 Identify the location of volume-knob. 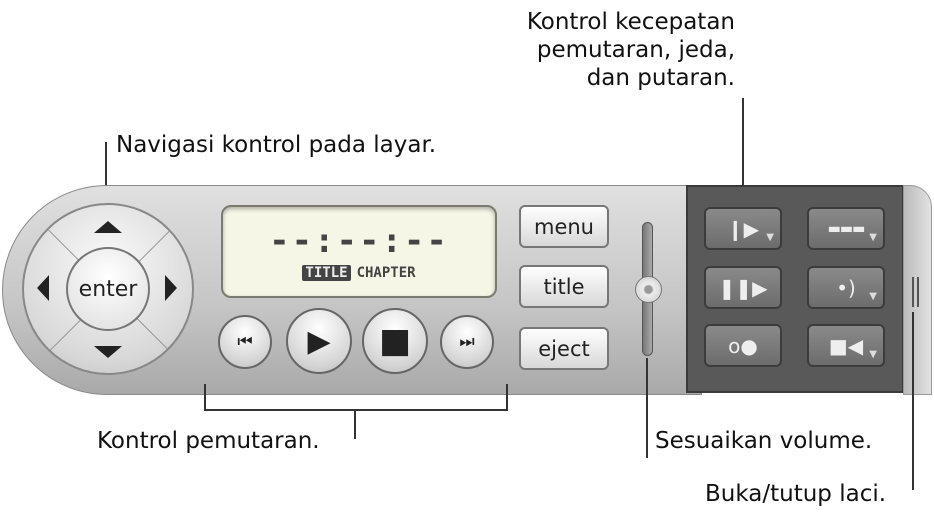
(648, 289).